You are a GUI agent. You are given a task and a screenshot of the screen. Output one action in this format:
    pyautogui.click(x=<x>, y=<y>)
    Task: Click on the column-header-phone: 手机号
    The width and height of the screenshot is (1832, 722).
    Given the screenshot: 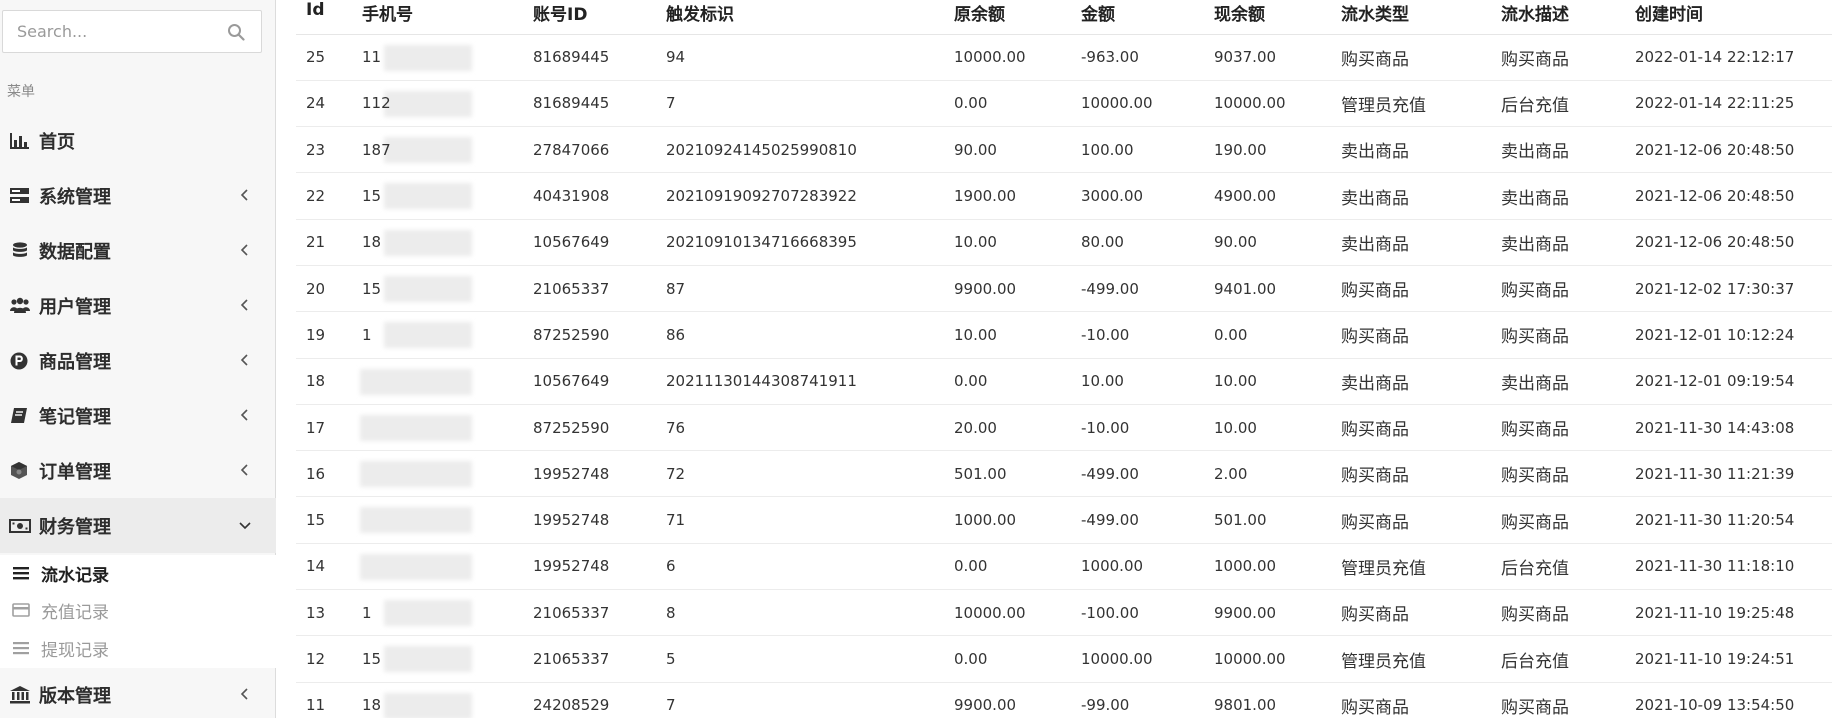 What is the action you would take?
    pyautogui.click(x=437, y=17)
    